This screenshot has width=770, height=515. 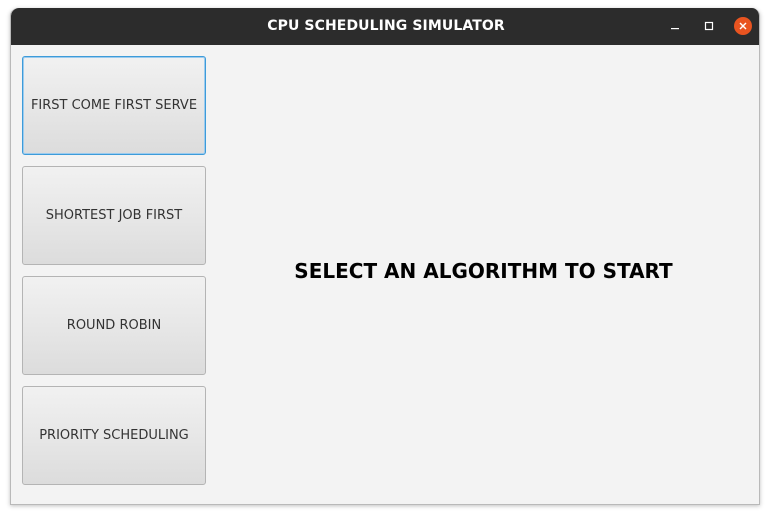 I want to click on close-button-circle, so click(x=743, y=26).